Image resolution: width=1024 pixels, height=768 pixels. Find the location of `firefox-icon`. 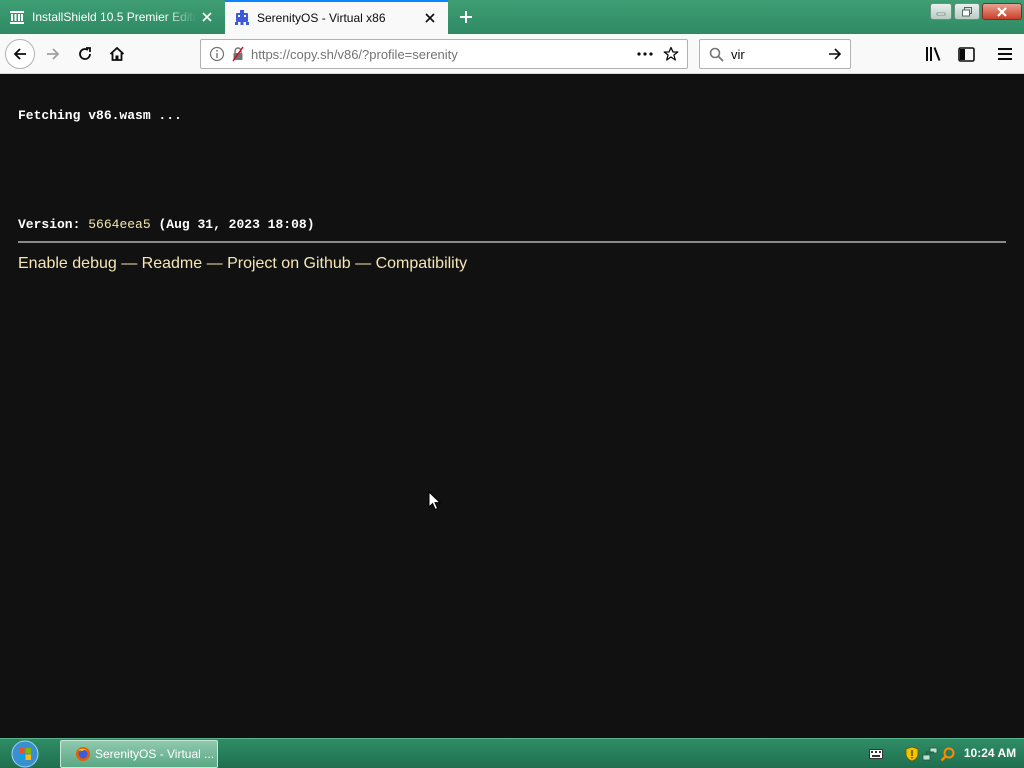

firefox-icon is located at coordinates (83, 754).